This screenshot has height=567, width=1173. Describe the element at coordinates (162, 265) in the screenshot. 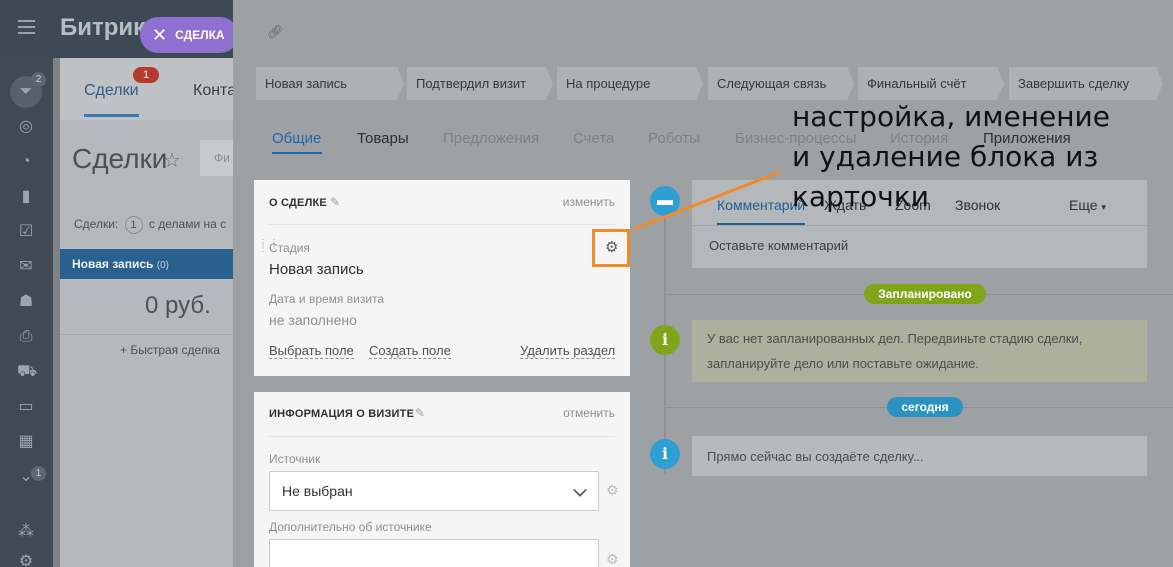

I see `column-count: (0)` at that location.